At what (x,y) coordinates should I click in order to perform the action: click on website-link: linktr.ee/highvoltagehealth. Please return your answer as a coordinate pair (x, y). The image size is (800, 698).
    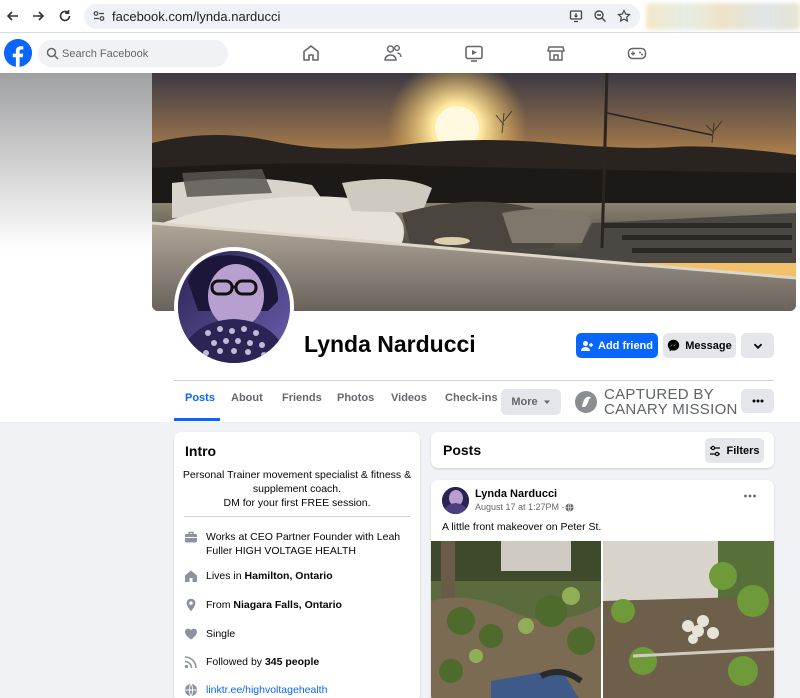
    Looking at the image, I should click on (266, 690).